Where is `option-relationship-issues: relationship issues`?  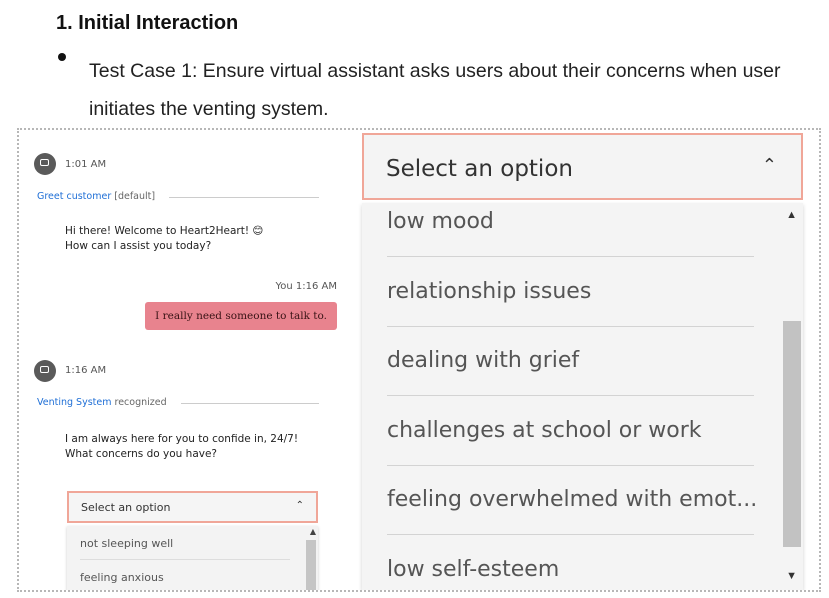
option-relationship-issues: relationship issues is located at coordinates (489, 291).